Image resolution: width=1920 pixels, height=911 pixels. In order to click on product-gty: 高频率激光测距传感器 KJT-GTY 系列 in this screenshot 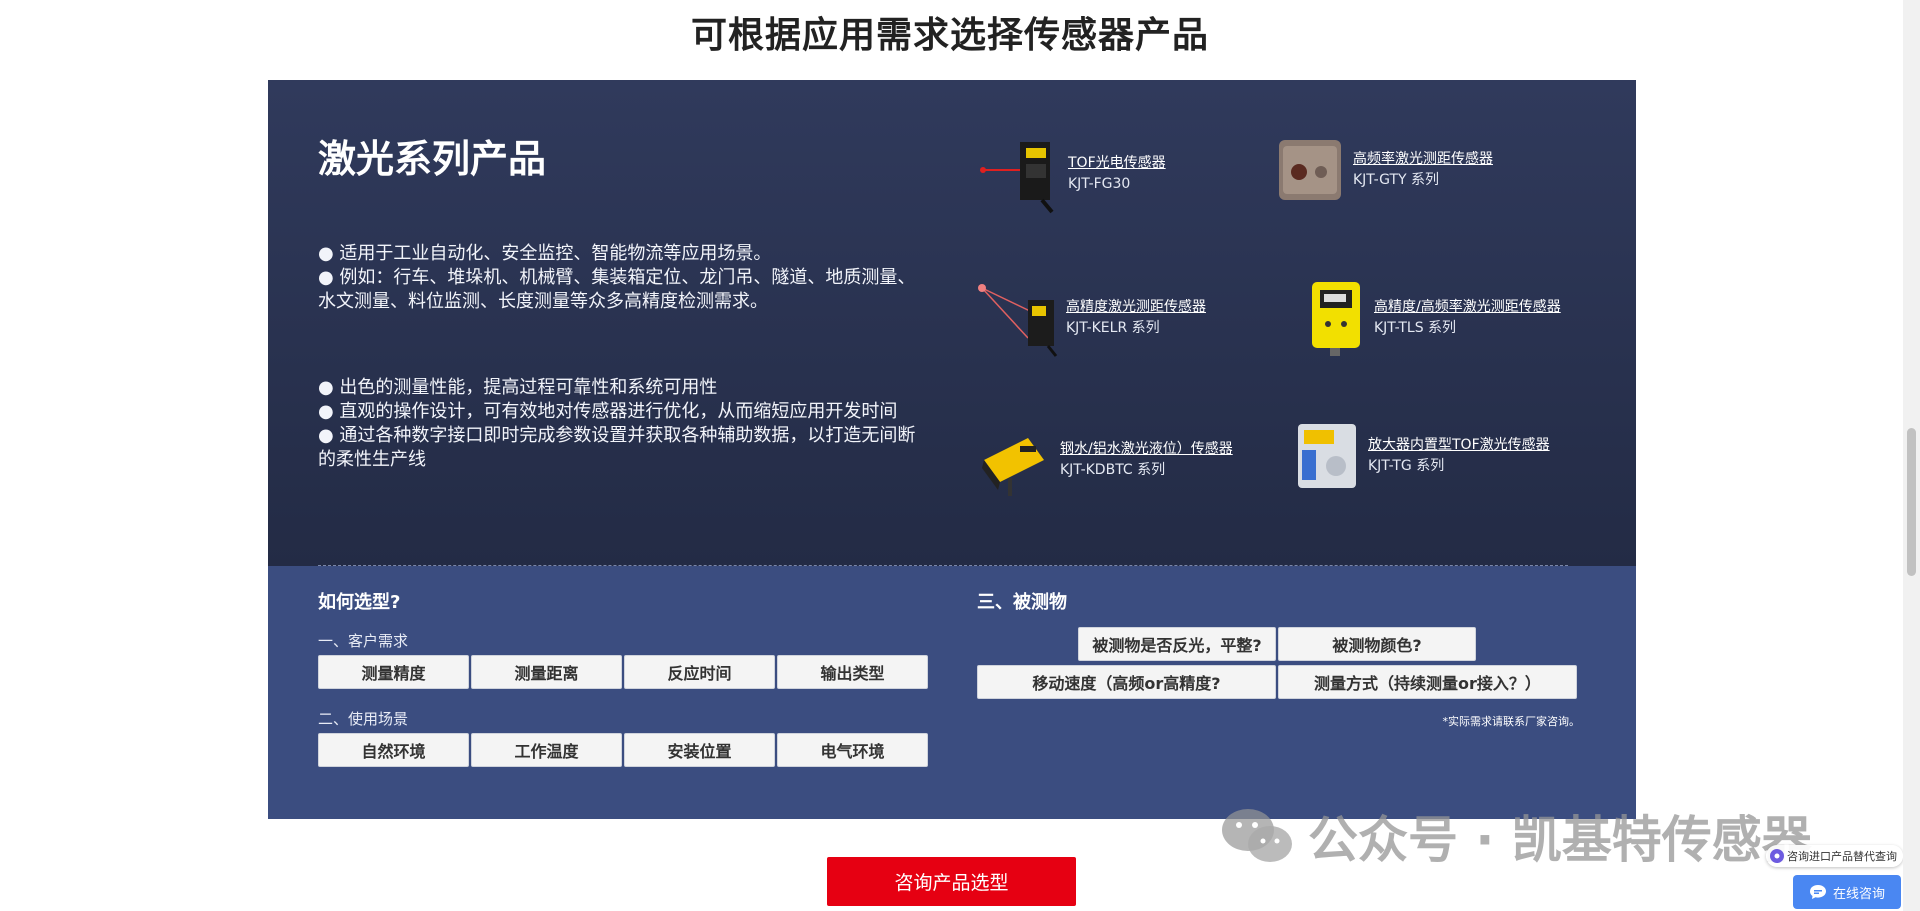, I will do `click(1383, 170)`.